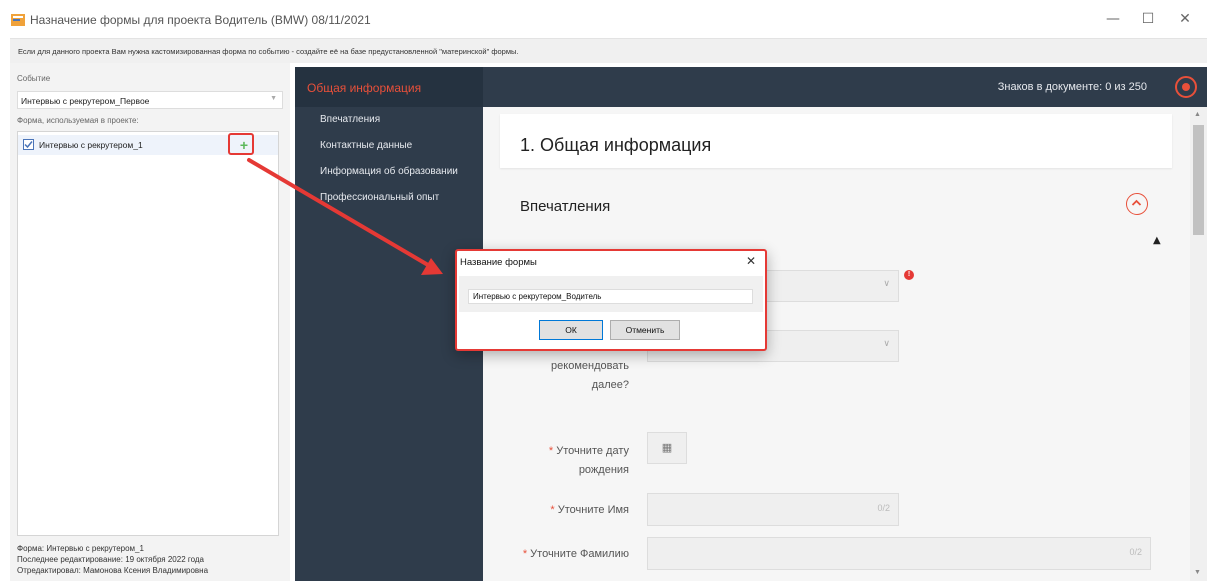  What do you see at coordinates (1185, 19) in the screenshot?
I see `close-window-button: ✕` at bounding box center [1185, 19].